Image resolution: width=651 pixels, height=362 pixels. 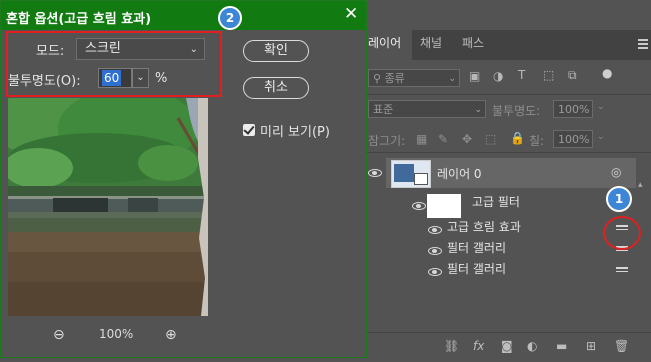 What do you see at coordinates (383, 109) in the screenshot?
I see `blend-mode-value: 표준` at bounding box center [383, 109].